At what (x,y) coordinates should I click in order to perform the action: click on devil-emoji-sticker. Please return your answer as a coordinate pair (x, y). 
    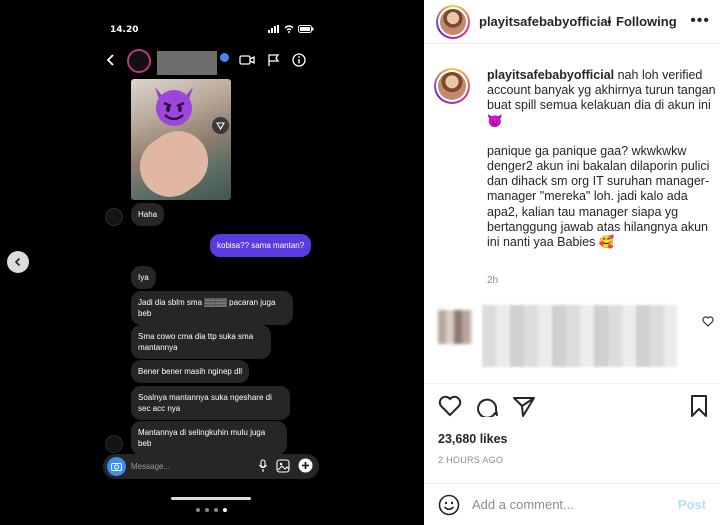
    Looking at the image, I should click on (174, 106).